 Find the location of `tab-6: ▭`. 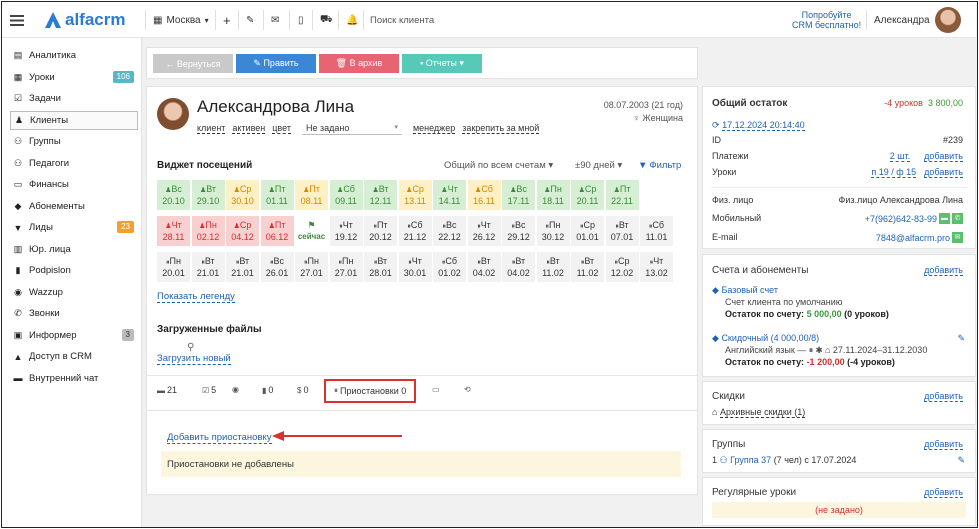

tab-6: ▭ is located at coordinates (437, 389).